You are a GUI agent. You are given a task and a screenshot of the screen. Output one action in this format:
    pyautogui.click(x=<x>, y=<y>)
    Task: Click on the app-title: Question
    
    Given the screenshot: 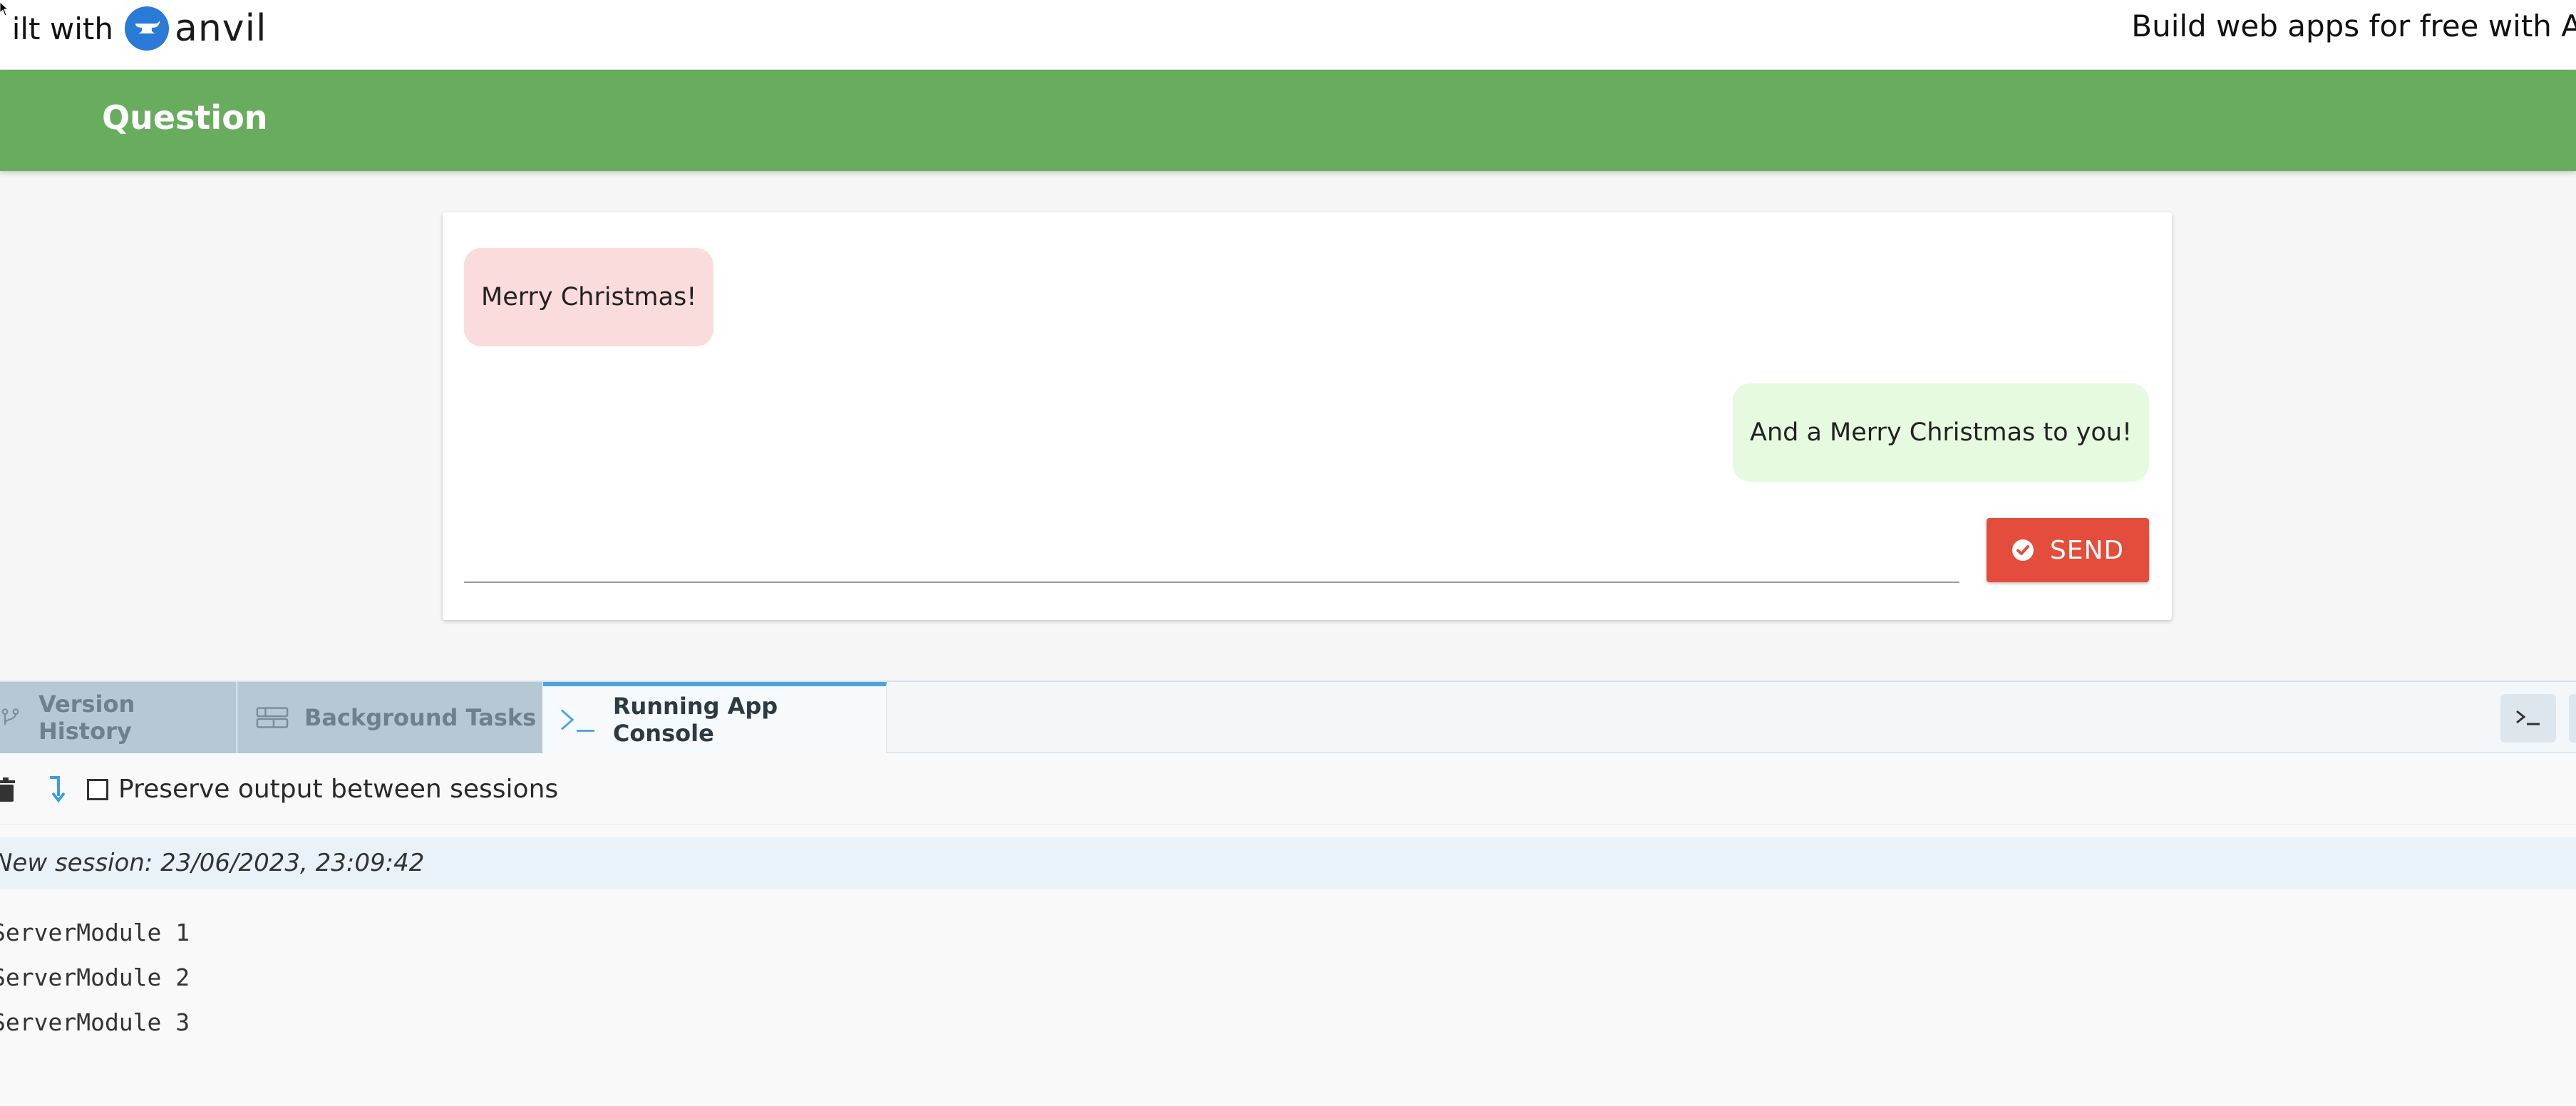 What is the action you would take?
    pyautogui.click(x=185, y=117)
    